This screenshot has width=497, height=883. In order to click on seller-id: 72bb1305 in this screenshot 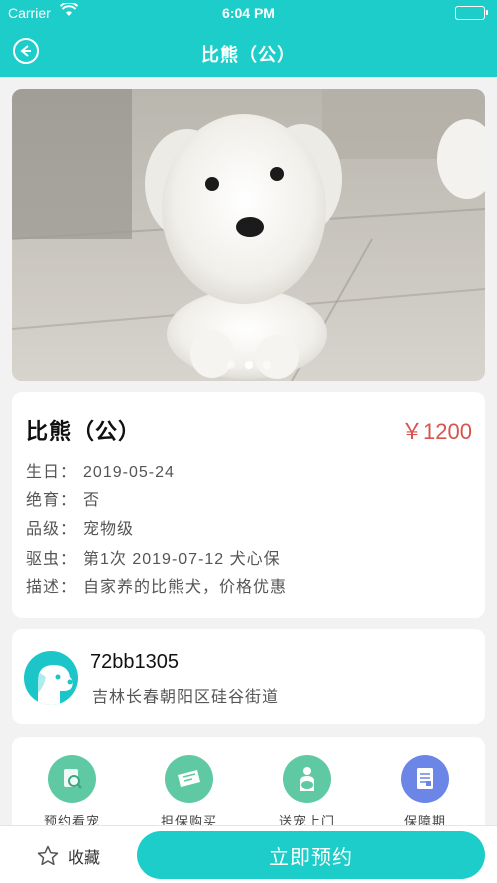, I will do `click(134, 662)`.